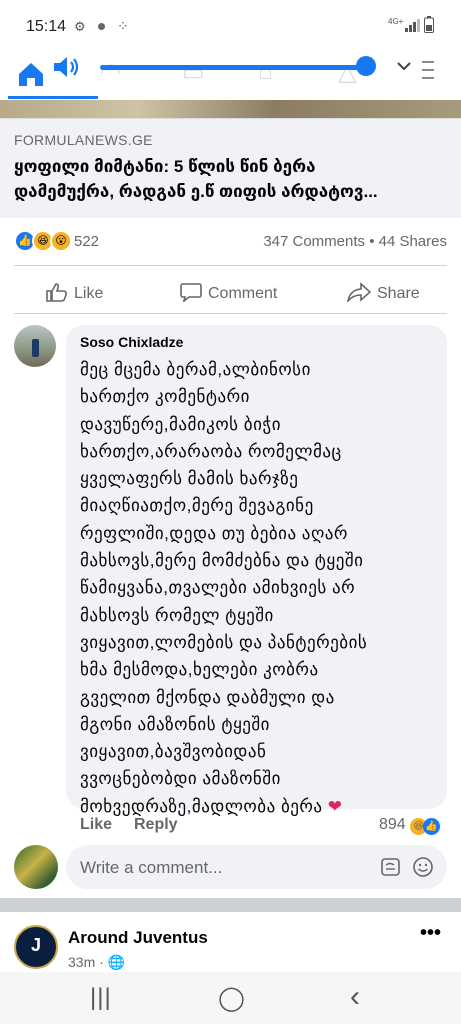 This screenshot has width=461, height=1024. What do you see at coordinates (123, 26) in the screenshot?
I see `grid-icon: ⁘` at bounding box center [123, 26].